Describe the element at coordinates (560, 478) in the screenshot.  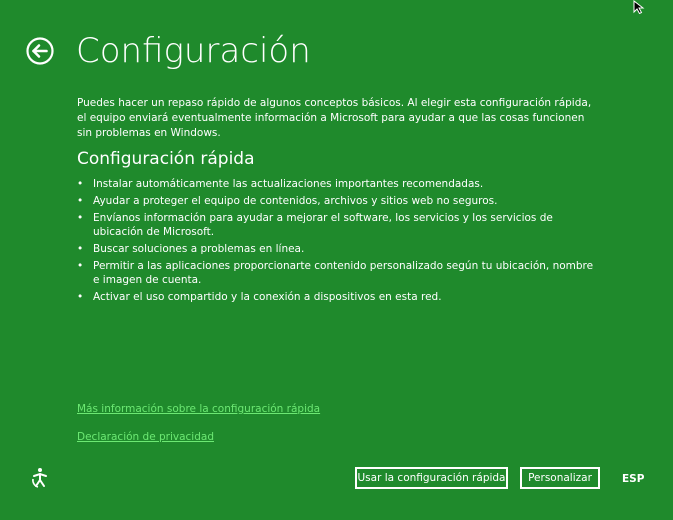
I see `customize-button: Personalizar` at that location.